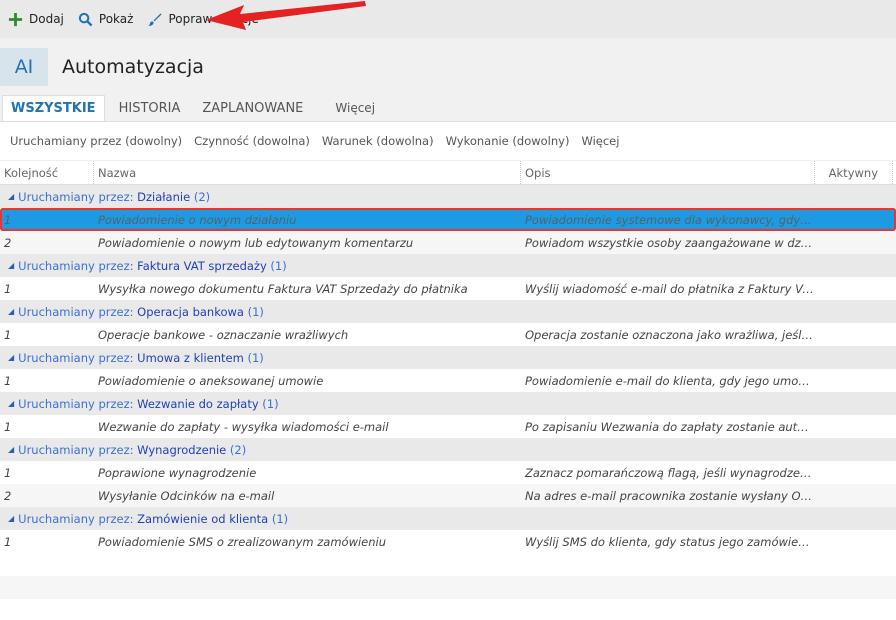 This screenshot has height=620, width=896. Describe the element at coordinates (177, 472) in the screenshot. I see `cell-name: Poprawione wynagrodzenie` at that location.